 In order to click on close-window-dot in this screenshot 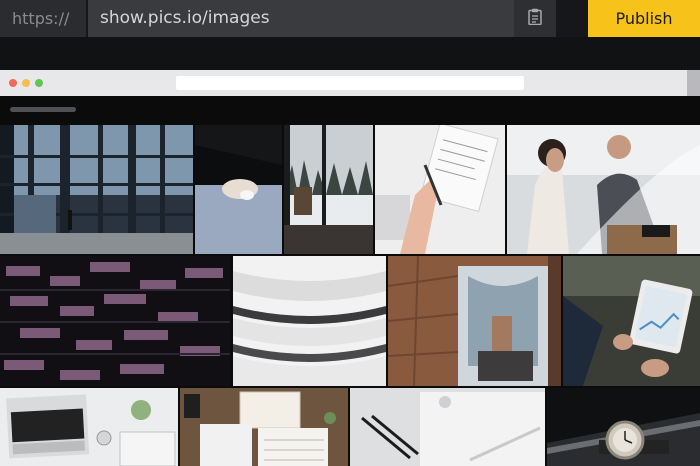, I will do `click(13, 83)`.